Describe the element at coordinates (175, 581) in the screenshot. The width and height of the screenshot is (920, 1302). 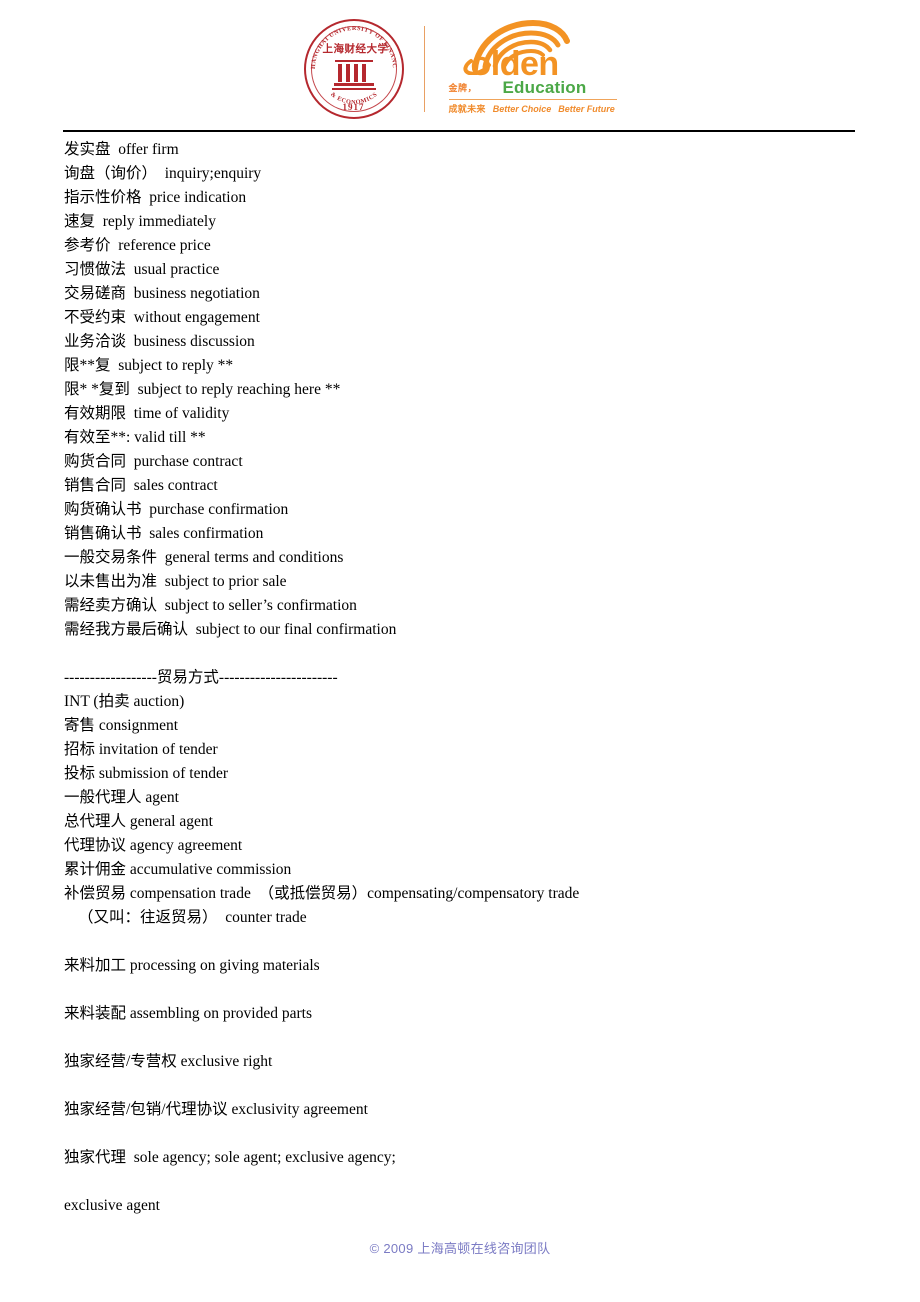
I see `glossary-line: 以未售出为准 subject to prior sale` at that location.